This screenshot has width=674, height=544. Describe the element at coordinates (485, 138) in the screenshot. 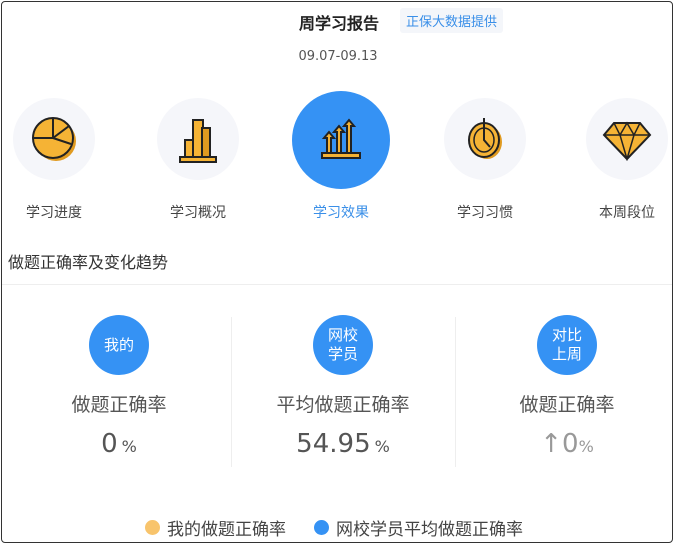

I see `clock-icon` at that location.